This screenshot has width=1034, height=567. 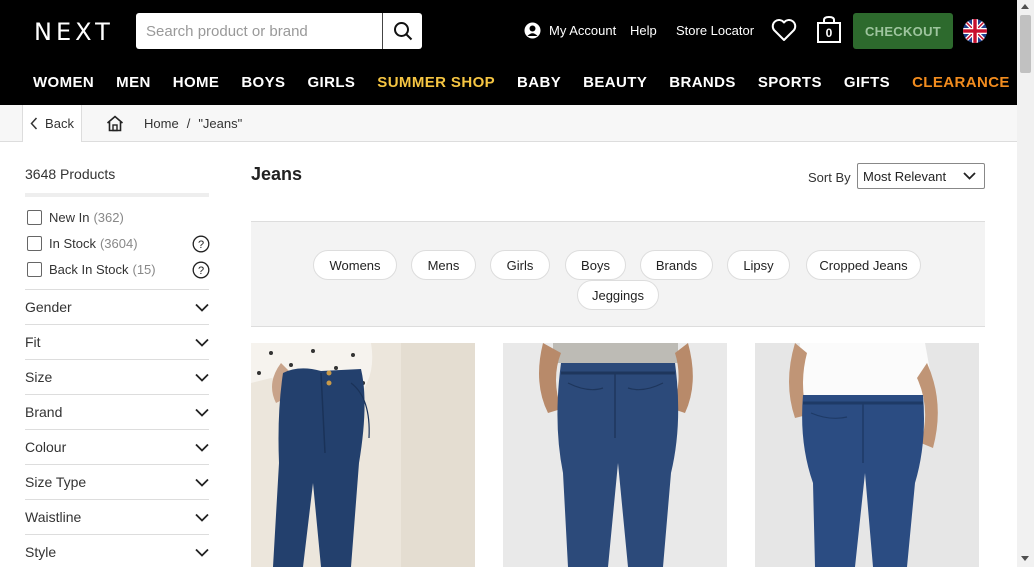 I want to click on nav-boys: BOYS, so click(x=263, y=82).